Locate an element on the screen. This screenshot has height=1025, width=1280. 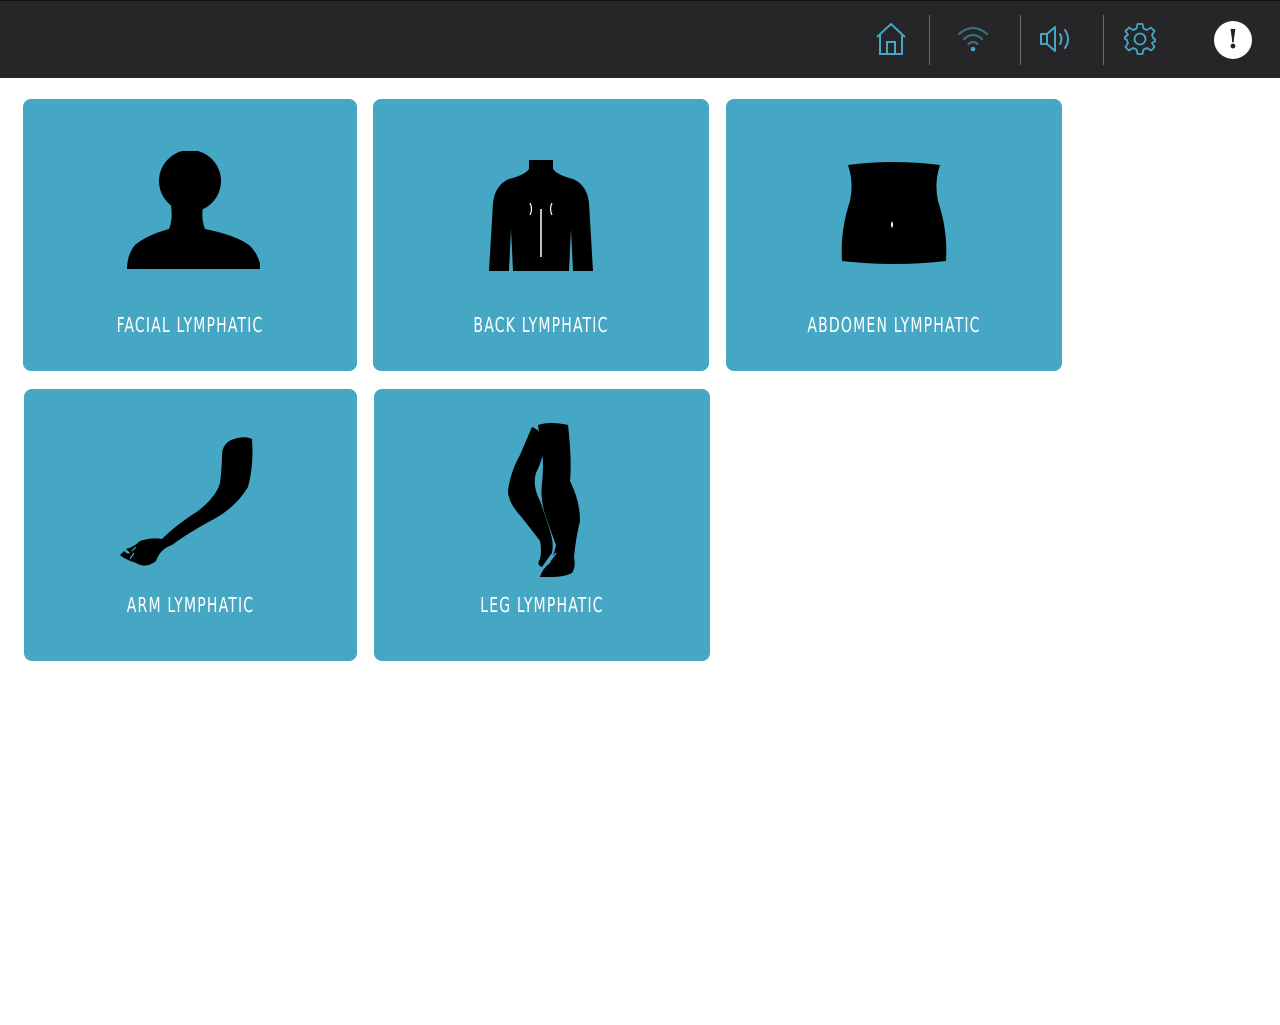
tile-abdomen-lymphatic: ABDOMEN LYMPHATIC is located at coordinates (894, 235).